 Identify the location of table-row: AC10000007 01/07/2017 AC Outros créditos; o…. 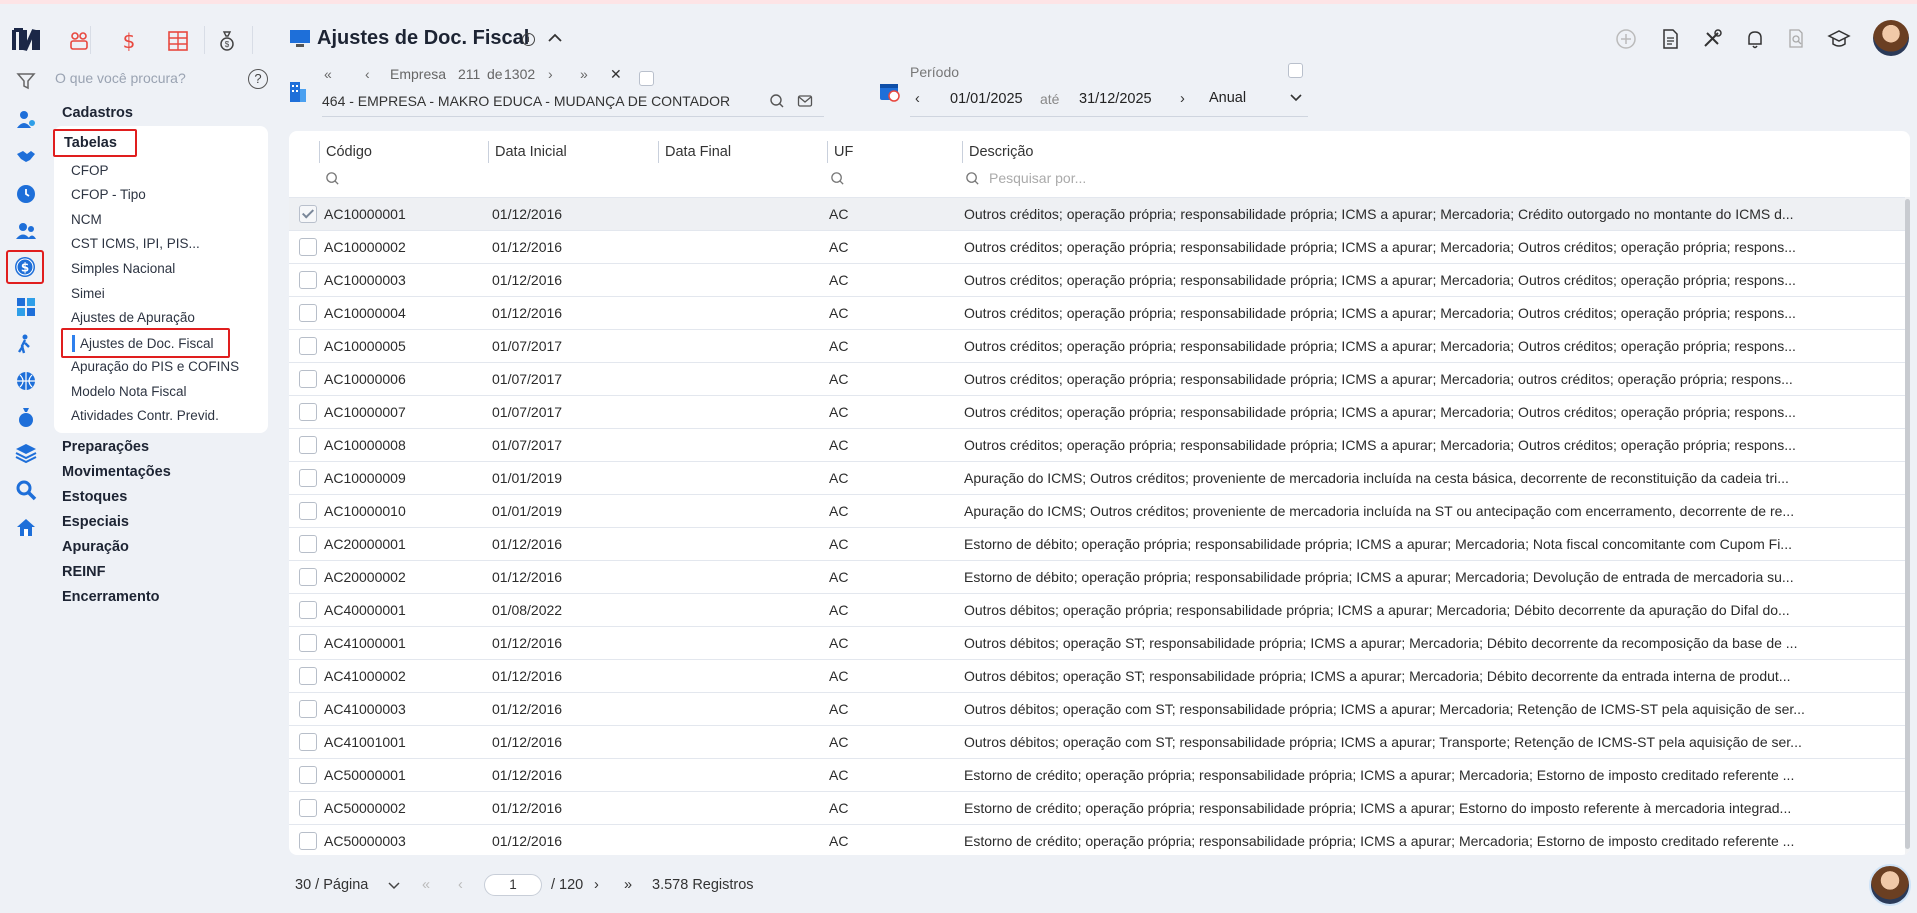
(1097, 411).